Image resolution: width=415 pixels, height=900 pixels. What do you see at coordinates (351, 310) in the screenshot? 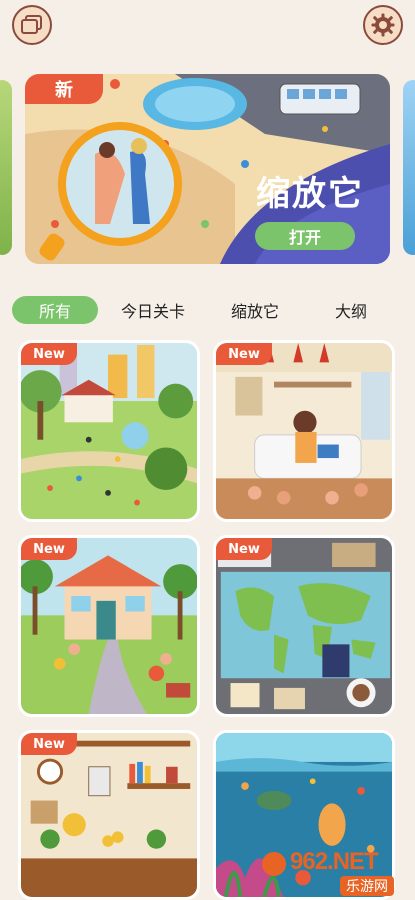
I see `tab-outline: 大纲` at bounding box center [351, 310].